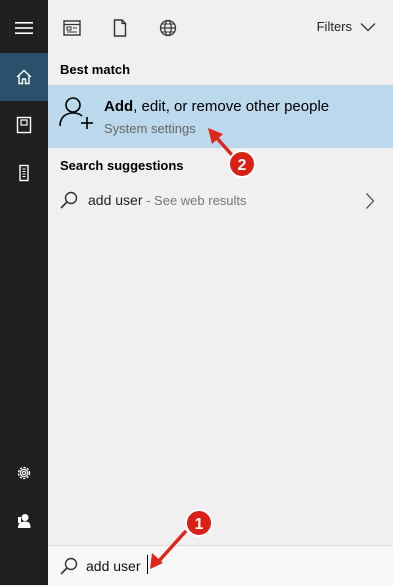 This screenshot has width=393, height=586. Describe the element at coordinates (220, 28) in the screenshot. I see `scope-toolbar: Filters` at that location.